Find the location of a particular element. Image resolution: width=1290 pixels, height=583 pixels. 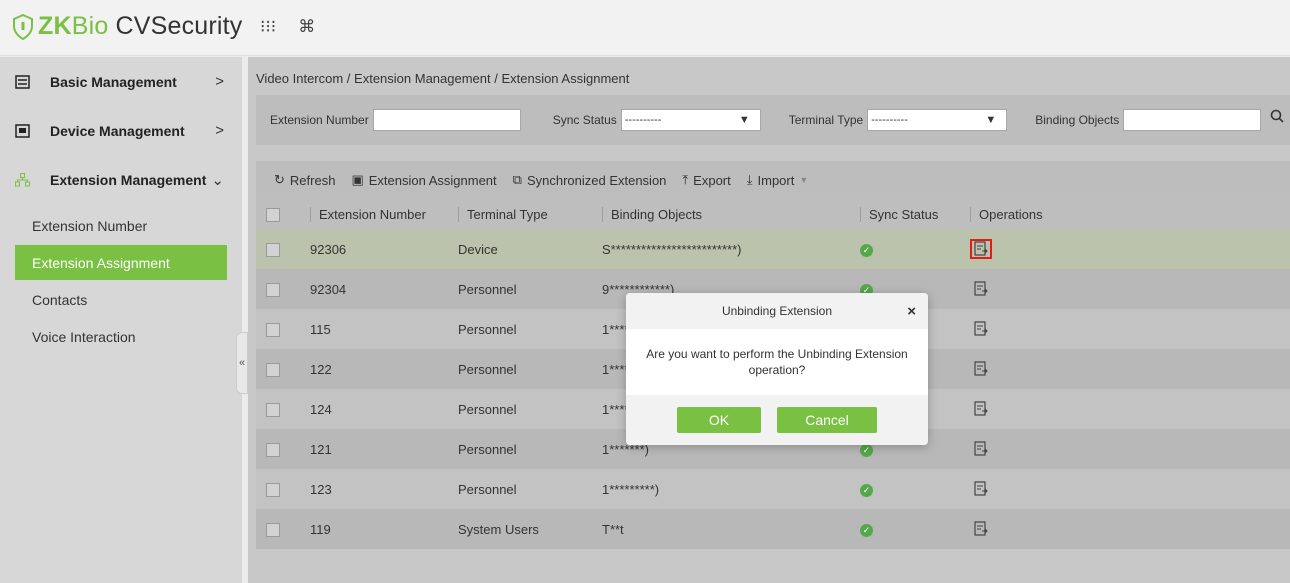

sidebar-item-extension-management: Extension Management ⌄ is located at coordinates (121, 179).